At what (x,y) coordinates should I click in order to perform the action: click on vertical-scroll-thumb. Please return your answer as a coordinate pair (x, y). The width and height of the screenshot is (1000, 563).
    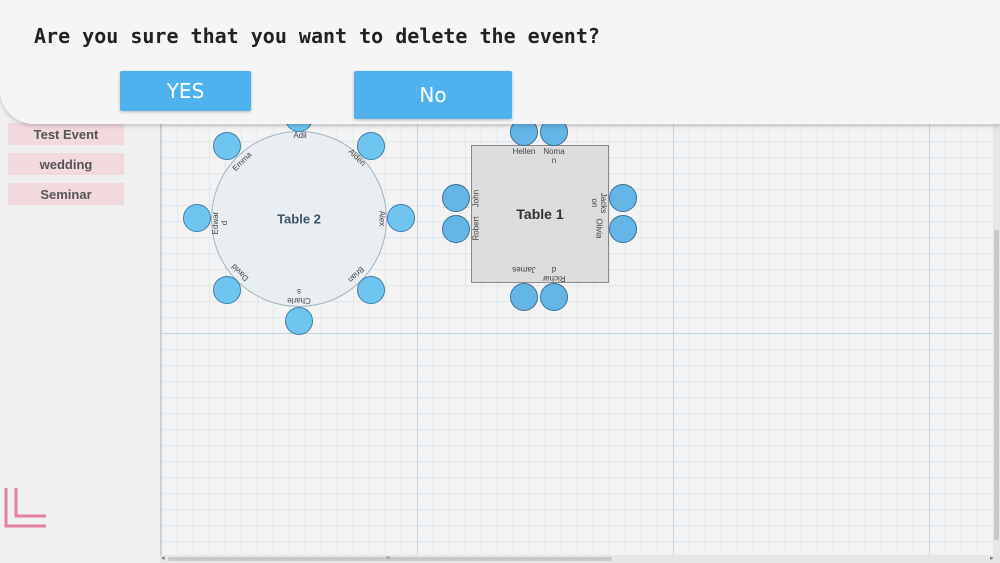
    Looking at the image, I should click on (996, 385).